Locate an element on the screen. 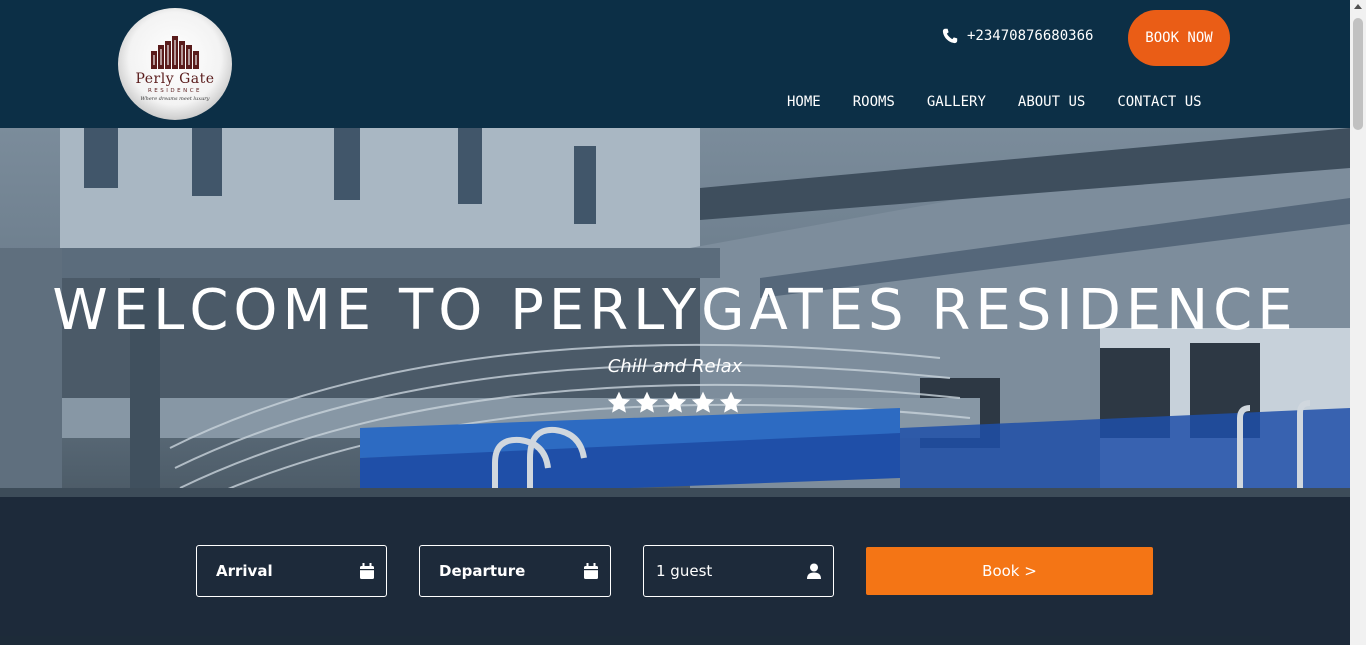 This screenshot has height=645, width=1366. arrival-label: Arrival is located at coordinates (244, 571).